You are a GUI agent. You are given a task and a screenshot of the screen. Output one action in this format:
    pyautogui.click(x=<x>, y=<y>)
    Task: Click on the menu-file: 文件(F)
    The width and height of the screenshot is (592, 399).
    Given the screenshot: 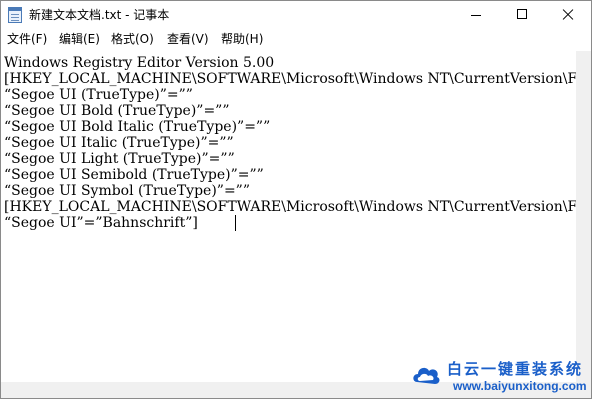 What is the action you would take?
    pyautogui.click(x=27, y=39)
    